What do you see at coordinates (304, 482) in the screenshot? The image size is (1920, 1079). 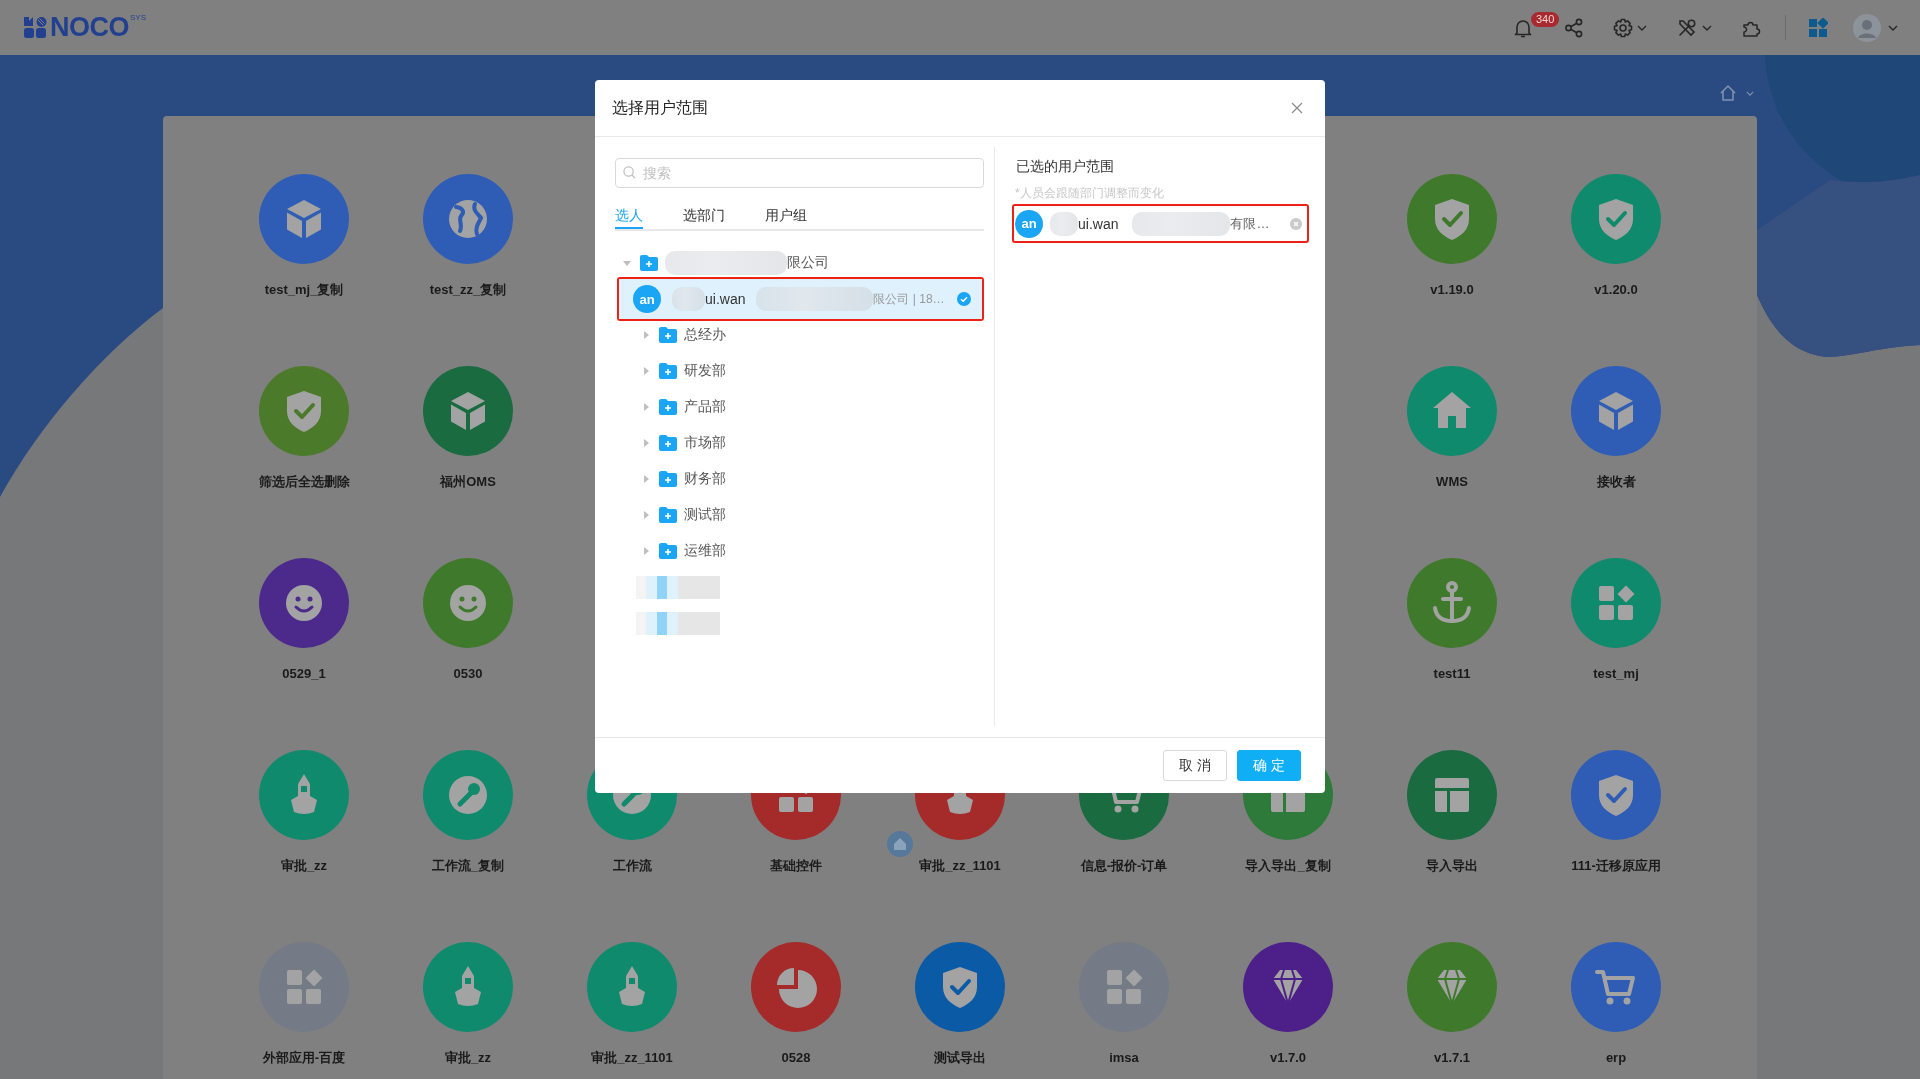 I see `app-label: 筛选后全选删除` at bounding box center [304, 482].